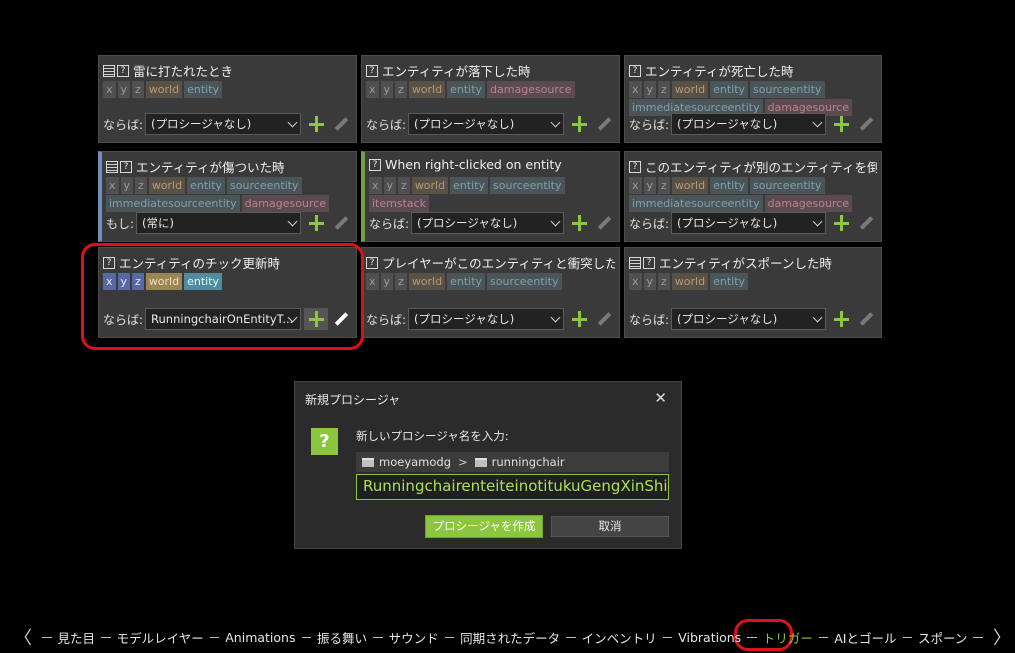 This screenshot has width=1015, height=653. What do you see at coordinates (510, 637) in the screenshot?
I see `nav-tab: 同期されたデータ` at bounding box center [510, 637].